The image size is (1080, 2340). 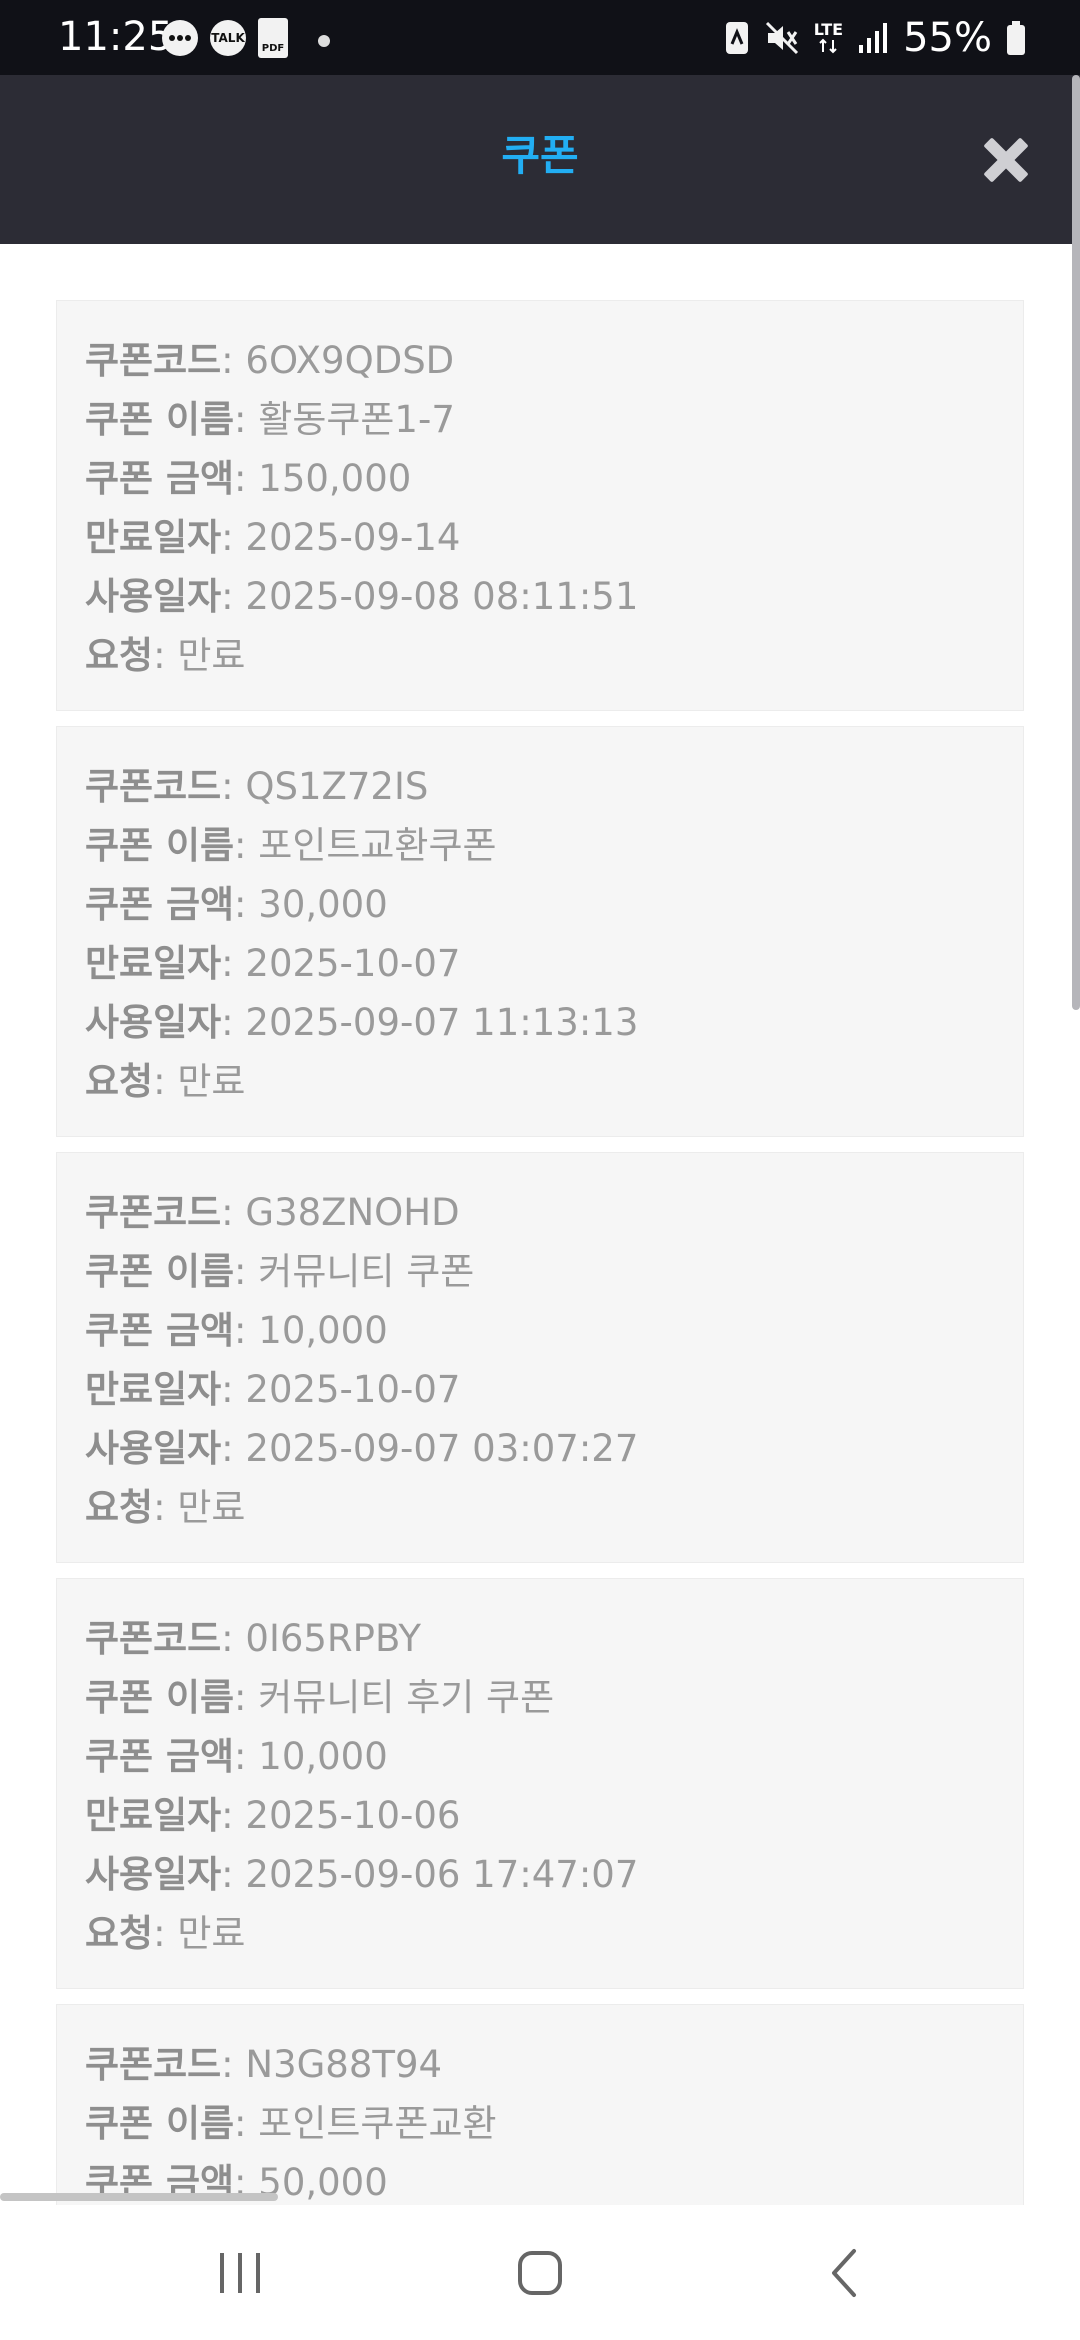 I want to click on battery-icon, so click(x=1016, y=37).